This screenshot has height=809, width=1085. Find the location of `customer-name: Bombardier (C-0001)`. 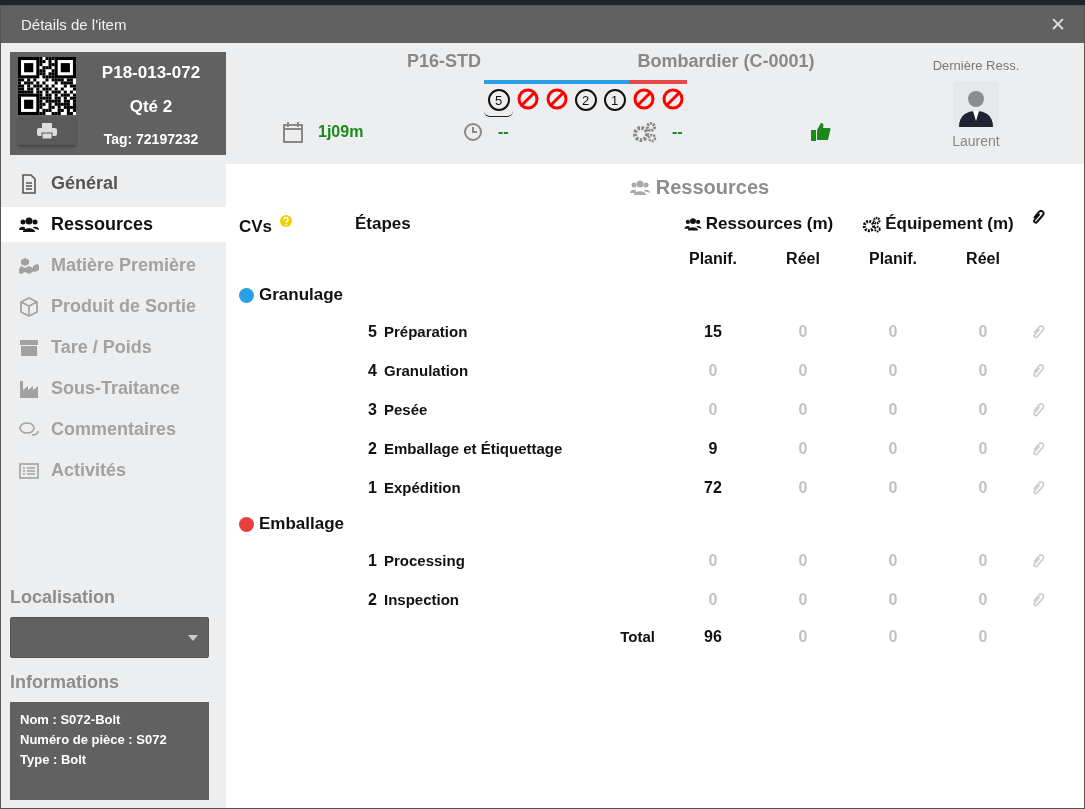

customer-name: Bombardier (C-0001) is located at coordinates (726, 61).